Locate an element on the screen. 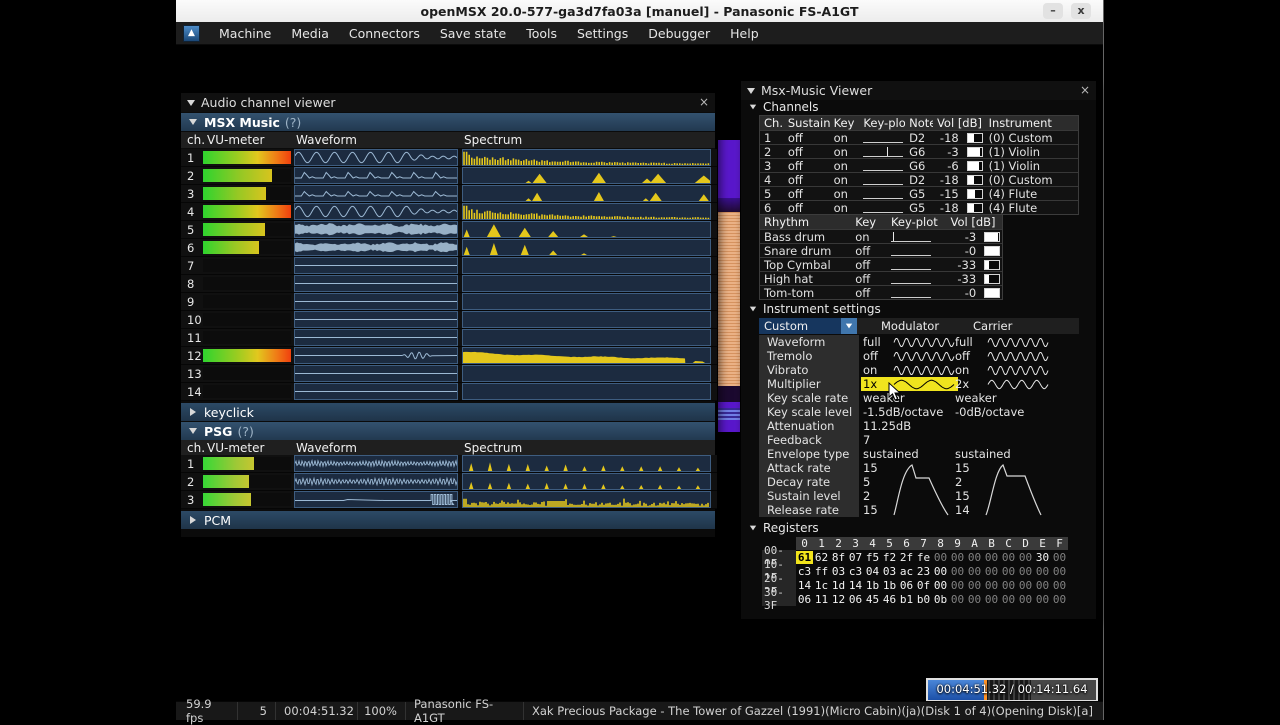 The width and height of the screenshot is (1280, 725). dropdown-arrow-icon is located at coordinates (849, 326).